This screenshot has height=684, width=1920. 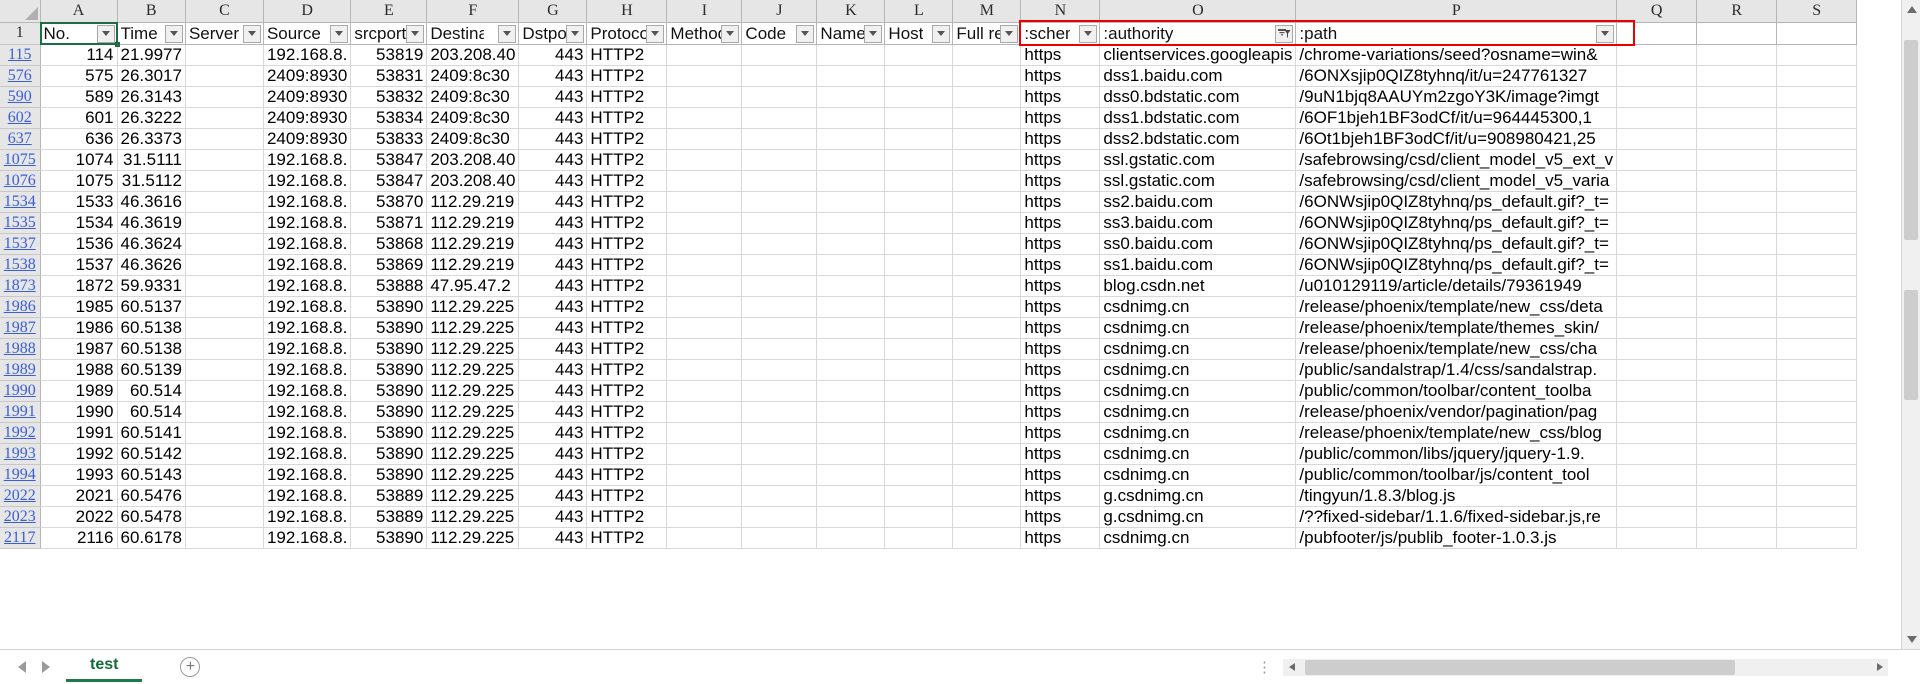 What do you see at coordinates (1198, 265) in the screenshot?
I see `cell-authority: ss1.baidu.com` at bounding box center [1198, 265].